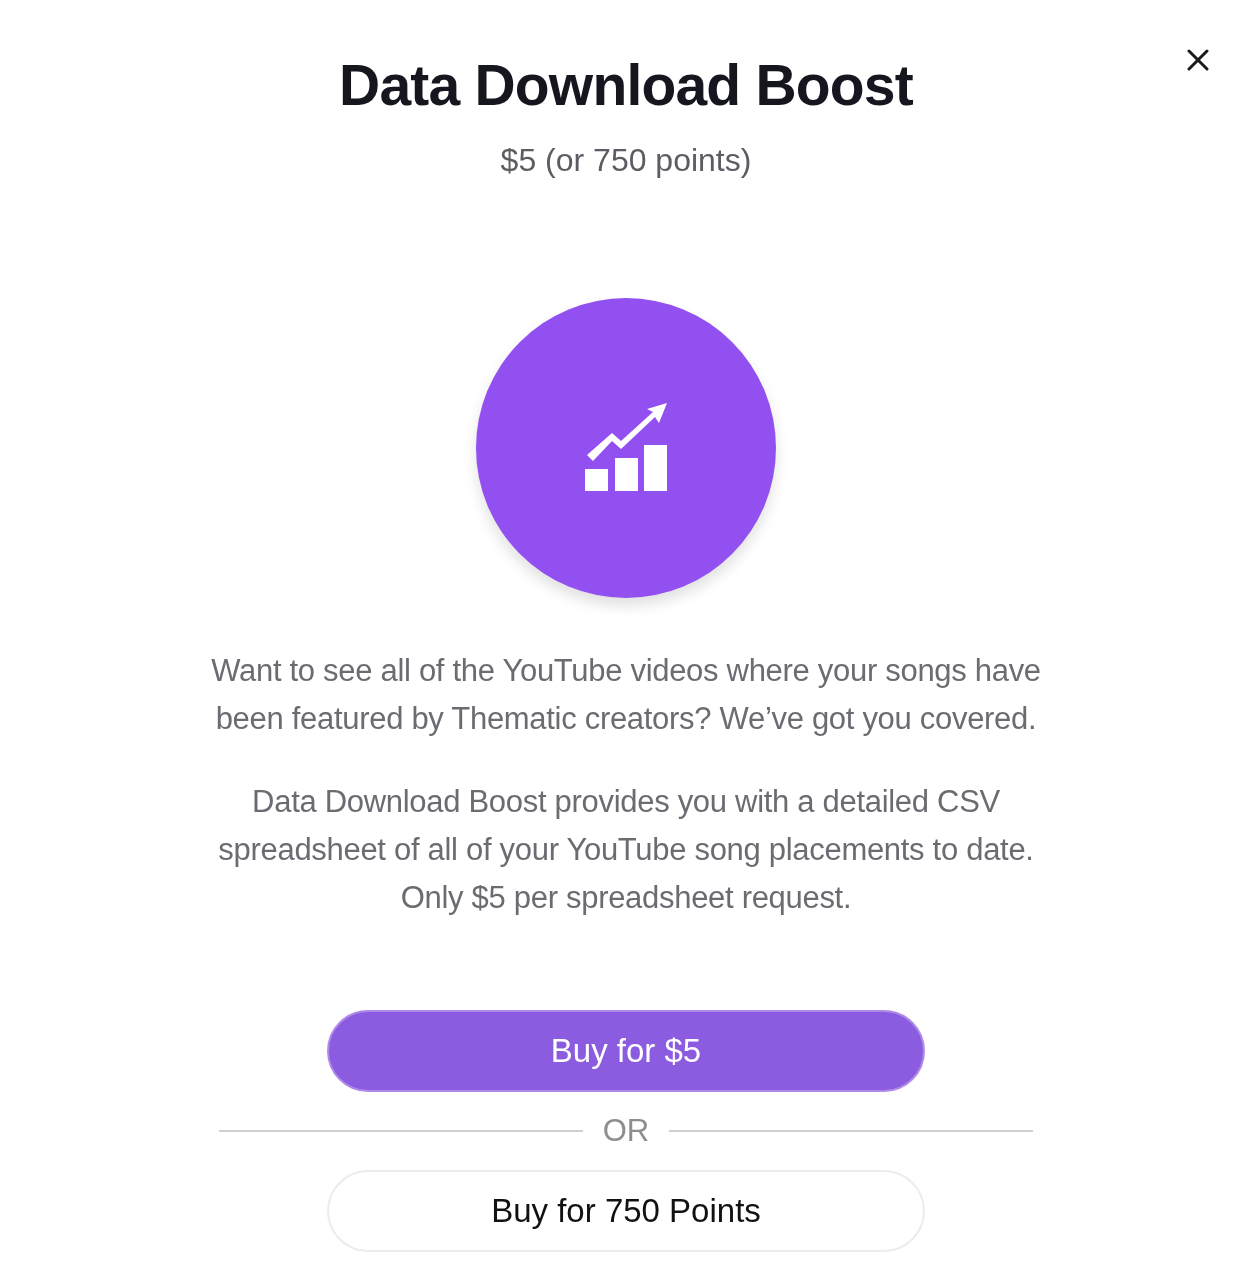  What do you see at coordinates (626, 85) in the screenshot?
I see `dialog-title: Data Download Boost` at bounding box center [626, 85].